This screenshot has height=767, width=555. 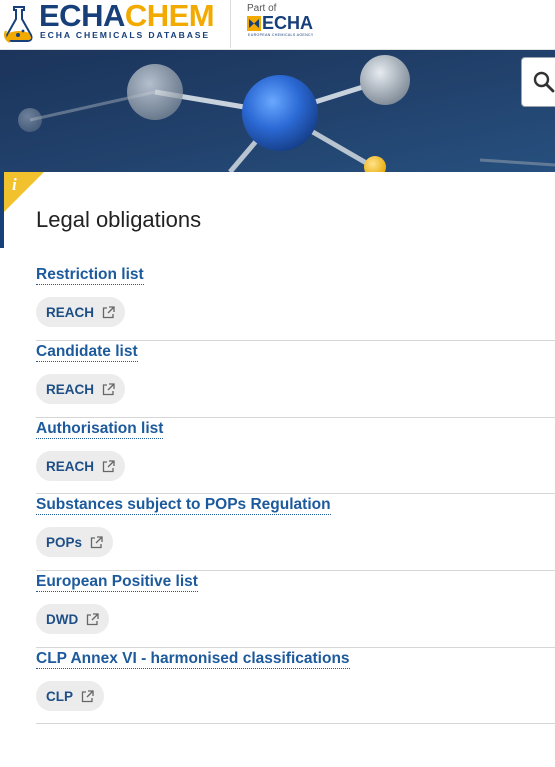 I want to click on flask-logo-icon, so click(x=18, y=24).